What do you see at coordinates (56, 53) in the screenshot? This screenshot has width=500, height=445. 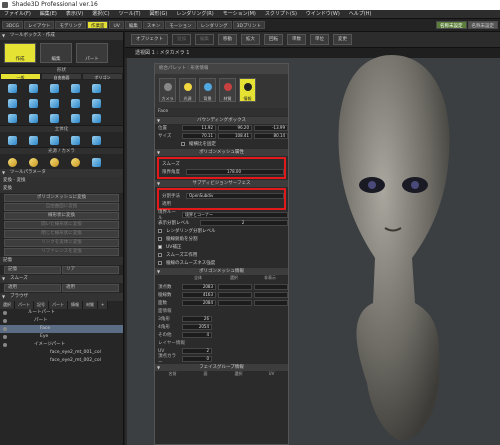 I see `edit-mode-button: 編集` at bounding box center [56, 53].